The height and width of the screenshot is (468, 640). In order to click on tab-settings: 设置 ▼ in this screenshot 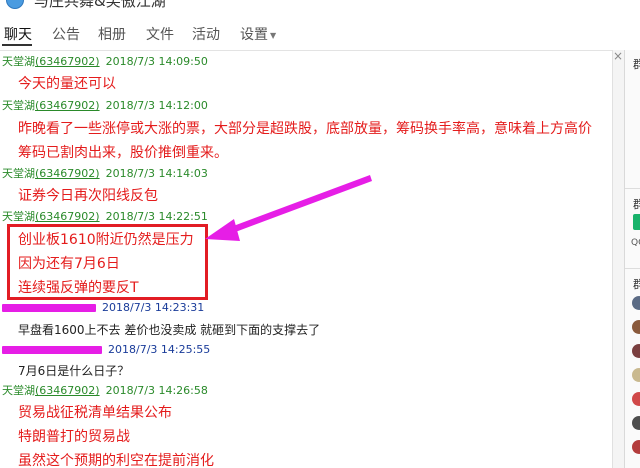, I will do `click(258, 34)`.